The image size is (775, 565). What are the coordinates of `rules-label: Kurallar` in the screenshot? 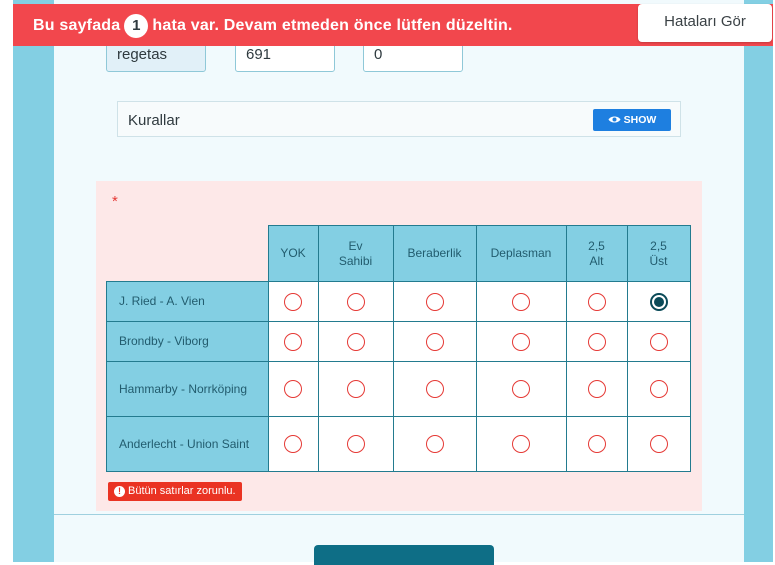 It's located at (154, 120).